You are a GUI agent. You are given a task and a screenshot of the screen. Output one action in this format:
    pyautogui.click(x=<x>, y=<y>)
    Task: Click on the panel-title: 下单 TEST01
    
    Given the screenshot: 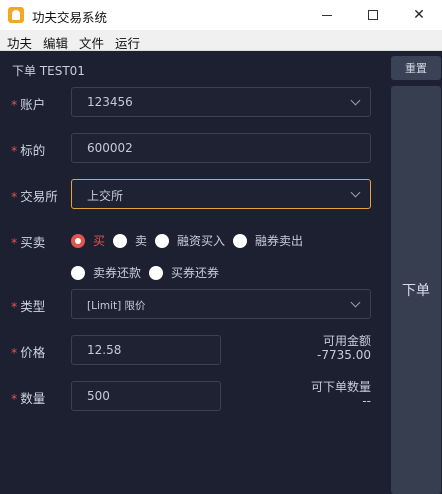 What is the action you would take?
    pyautogui.click(x=48, y=71)
    